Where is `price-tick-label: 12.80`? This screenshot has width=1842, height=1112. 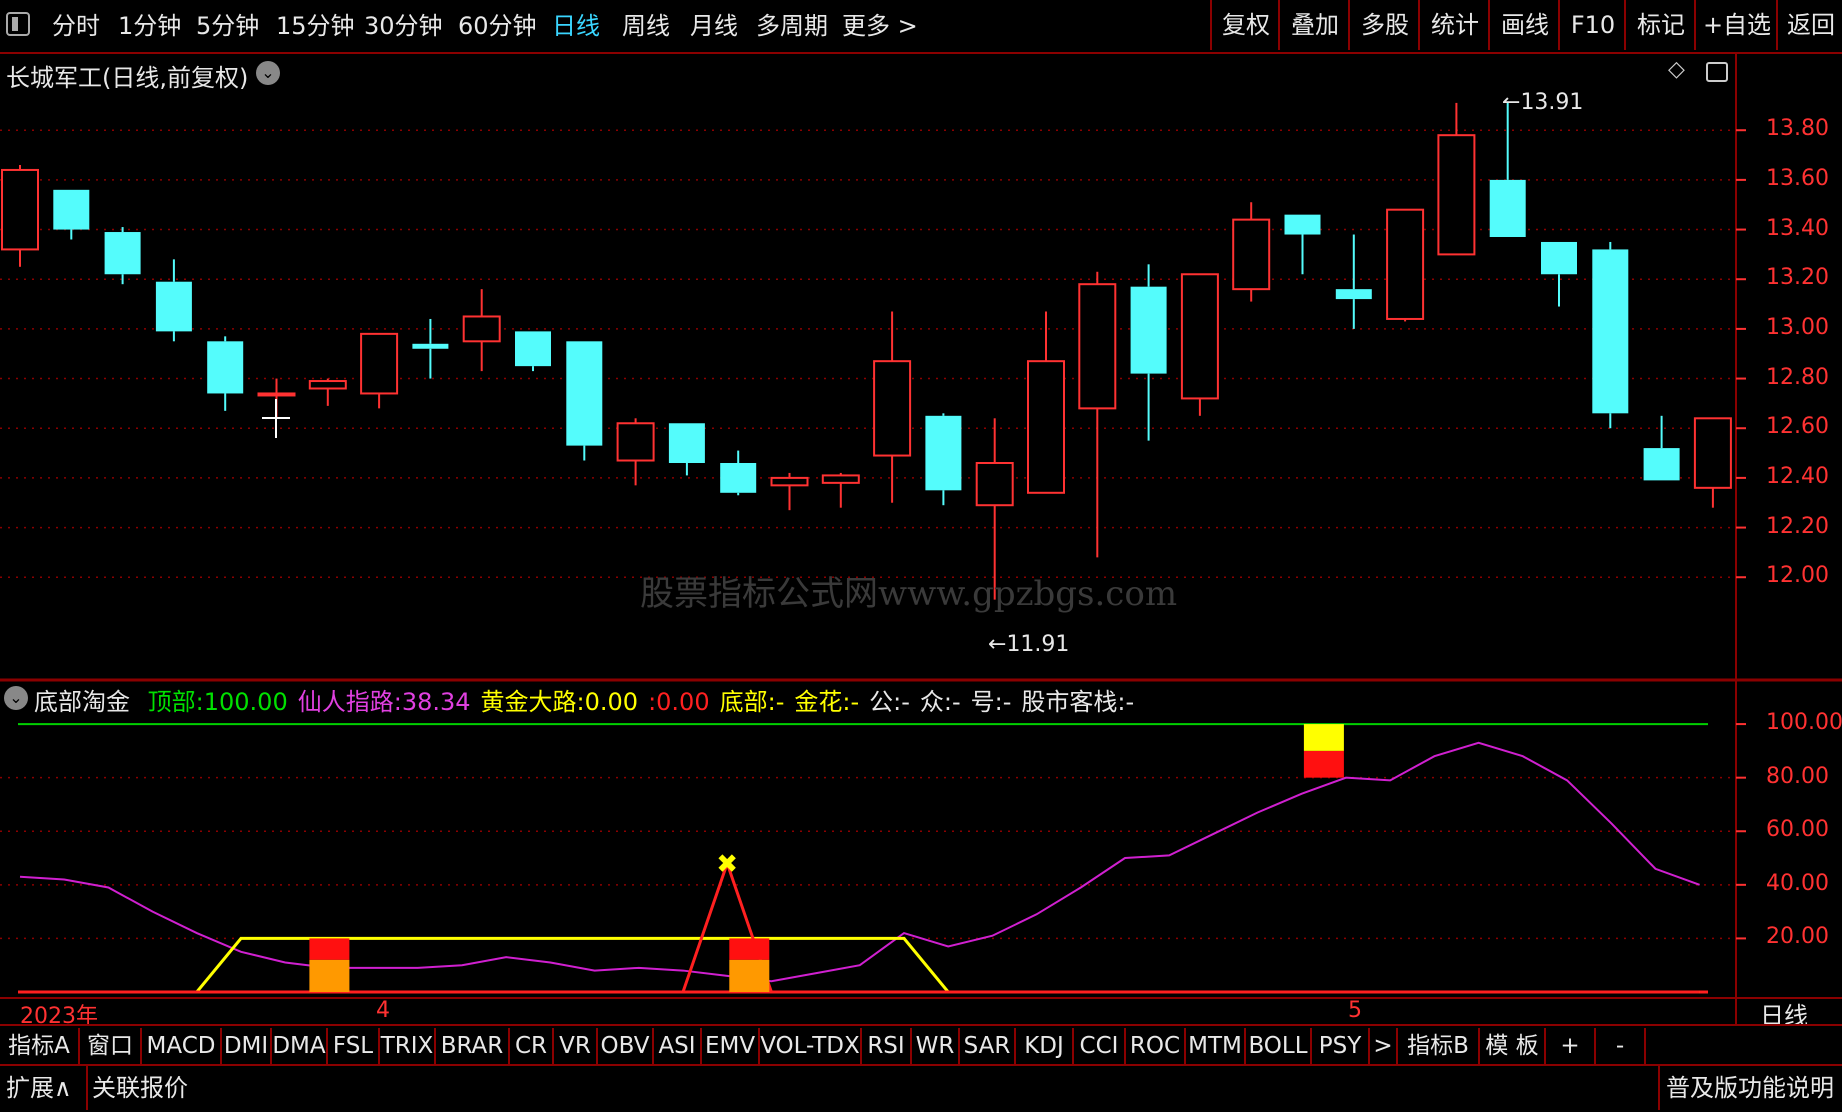 price-tick-label: 12.80 is located at coordinates (1797, 377).